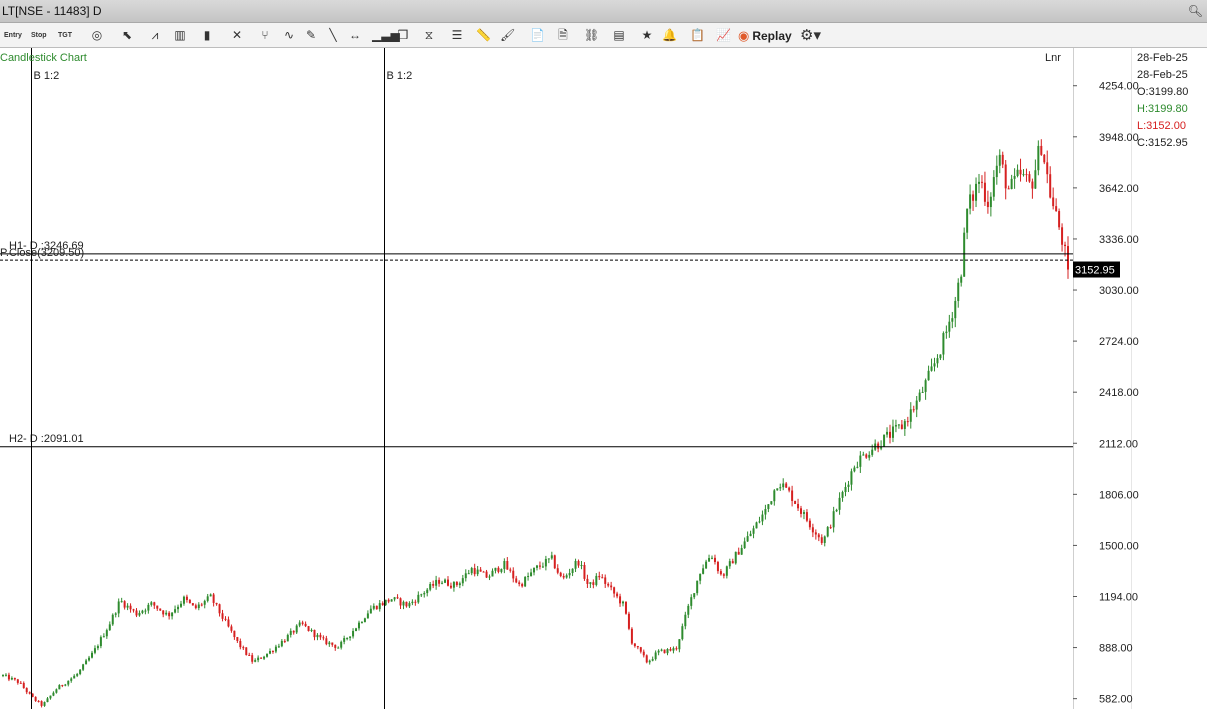 The width and height of the screenshot is (1207, 709). Describe the element at coordinates (507, 35) in the screenshot. I see `paint-button: 🖌` at that location.